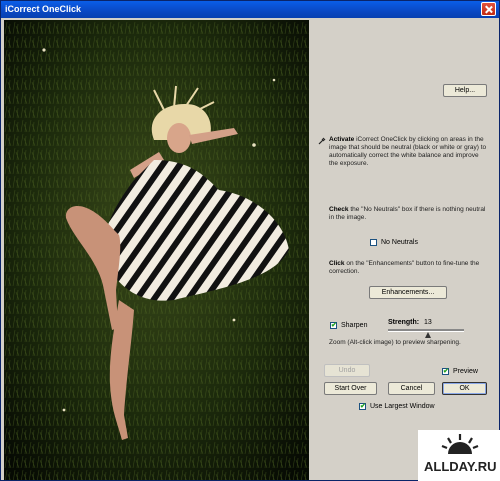 The height and width of the screenshot is (481, 500). Describe the element at coordinates (465, 371) in the screenshot. I see `preview-label: Preview` at that location.